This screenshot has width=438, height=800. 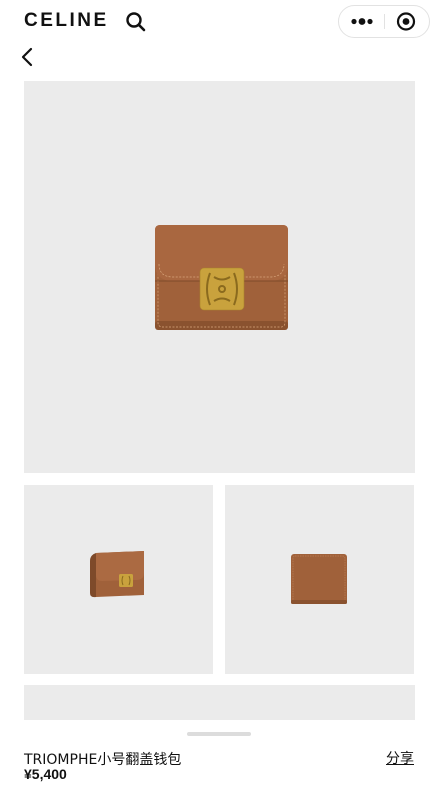 I want to click on product-thumbnail-back, so click(x=319, y=579).